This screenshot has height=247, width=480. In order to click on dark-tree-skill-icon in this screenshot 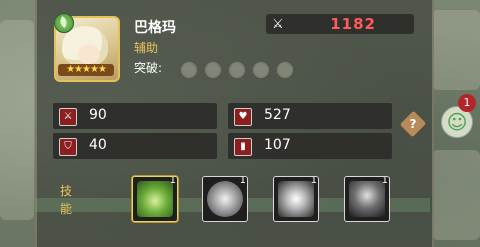, I will do `click(367, 199)`.